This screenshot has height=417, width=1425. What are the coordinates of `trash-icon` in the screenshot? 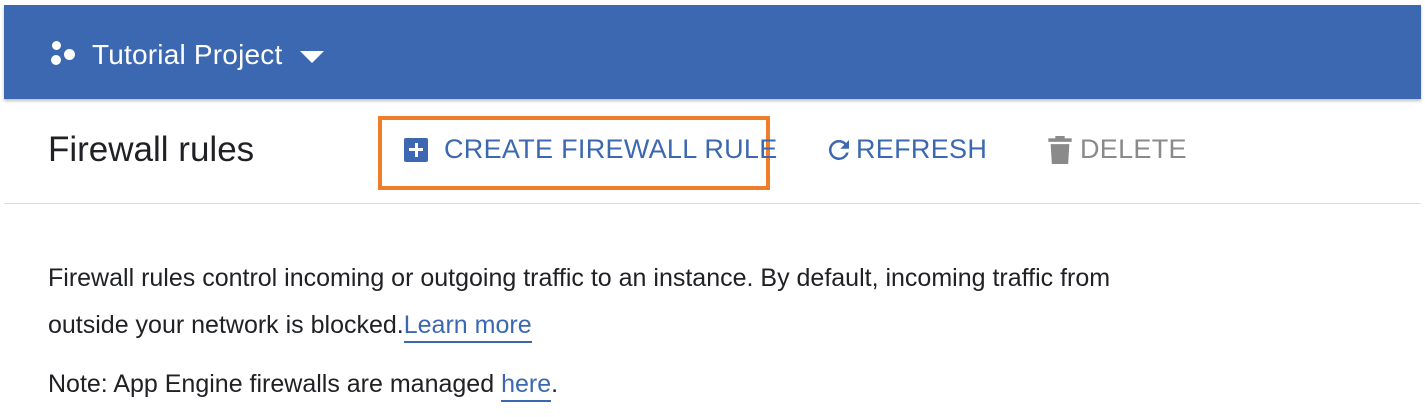 It's located at (1060, 149).